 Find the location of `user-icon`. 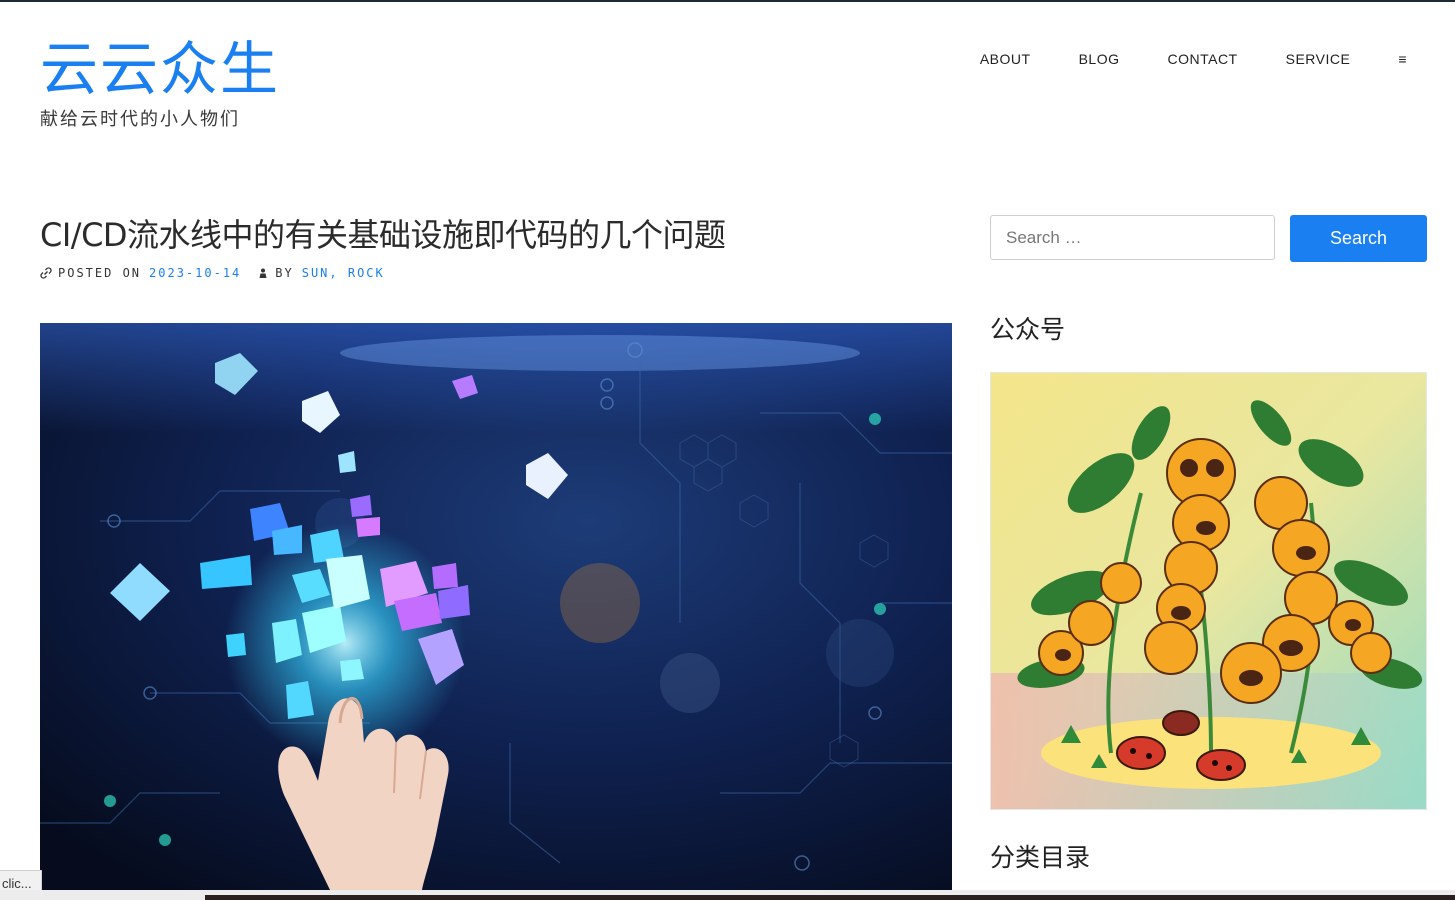

user-icon is located at coordinates (263, 273).